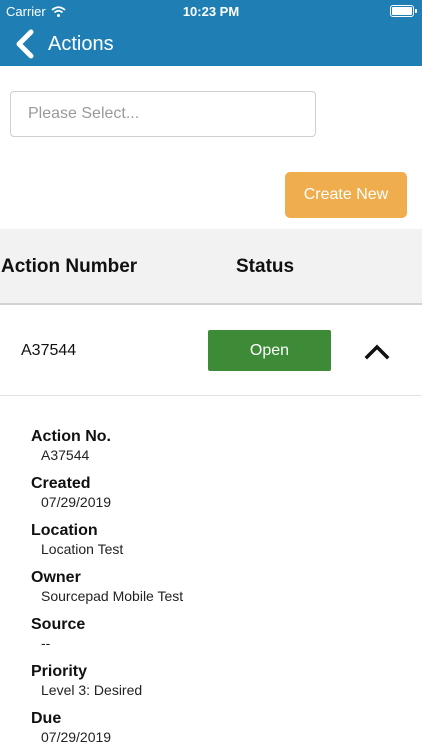 The image size is (422, 750). I want to click on detail-due: Due 07/29/2019, so click(211, 729).